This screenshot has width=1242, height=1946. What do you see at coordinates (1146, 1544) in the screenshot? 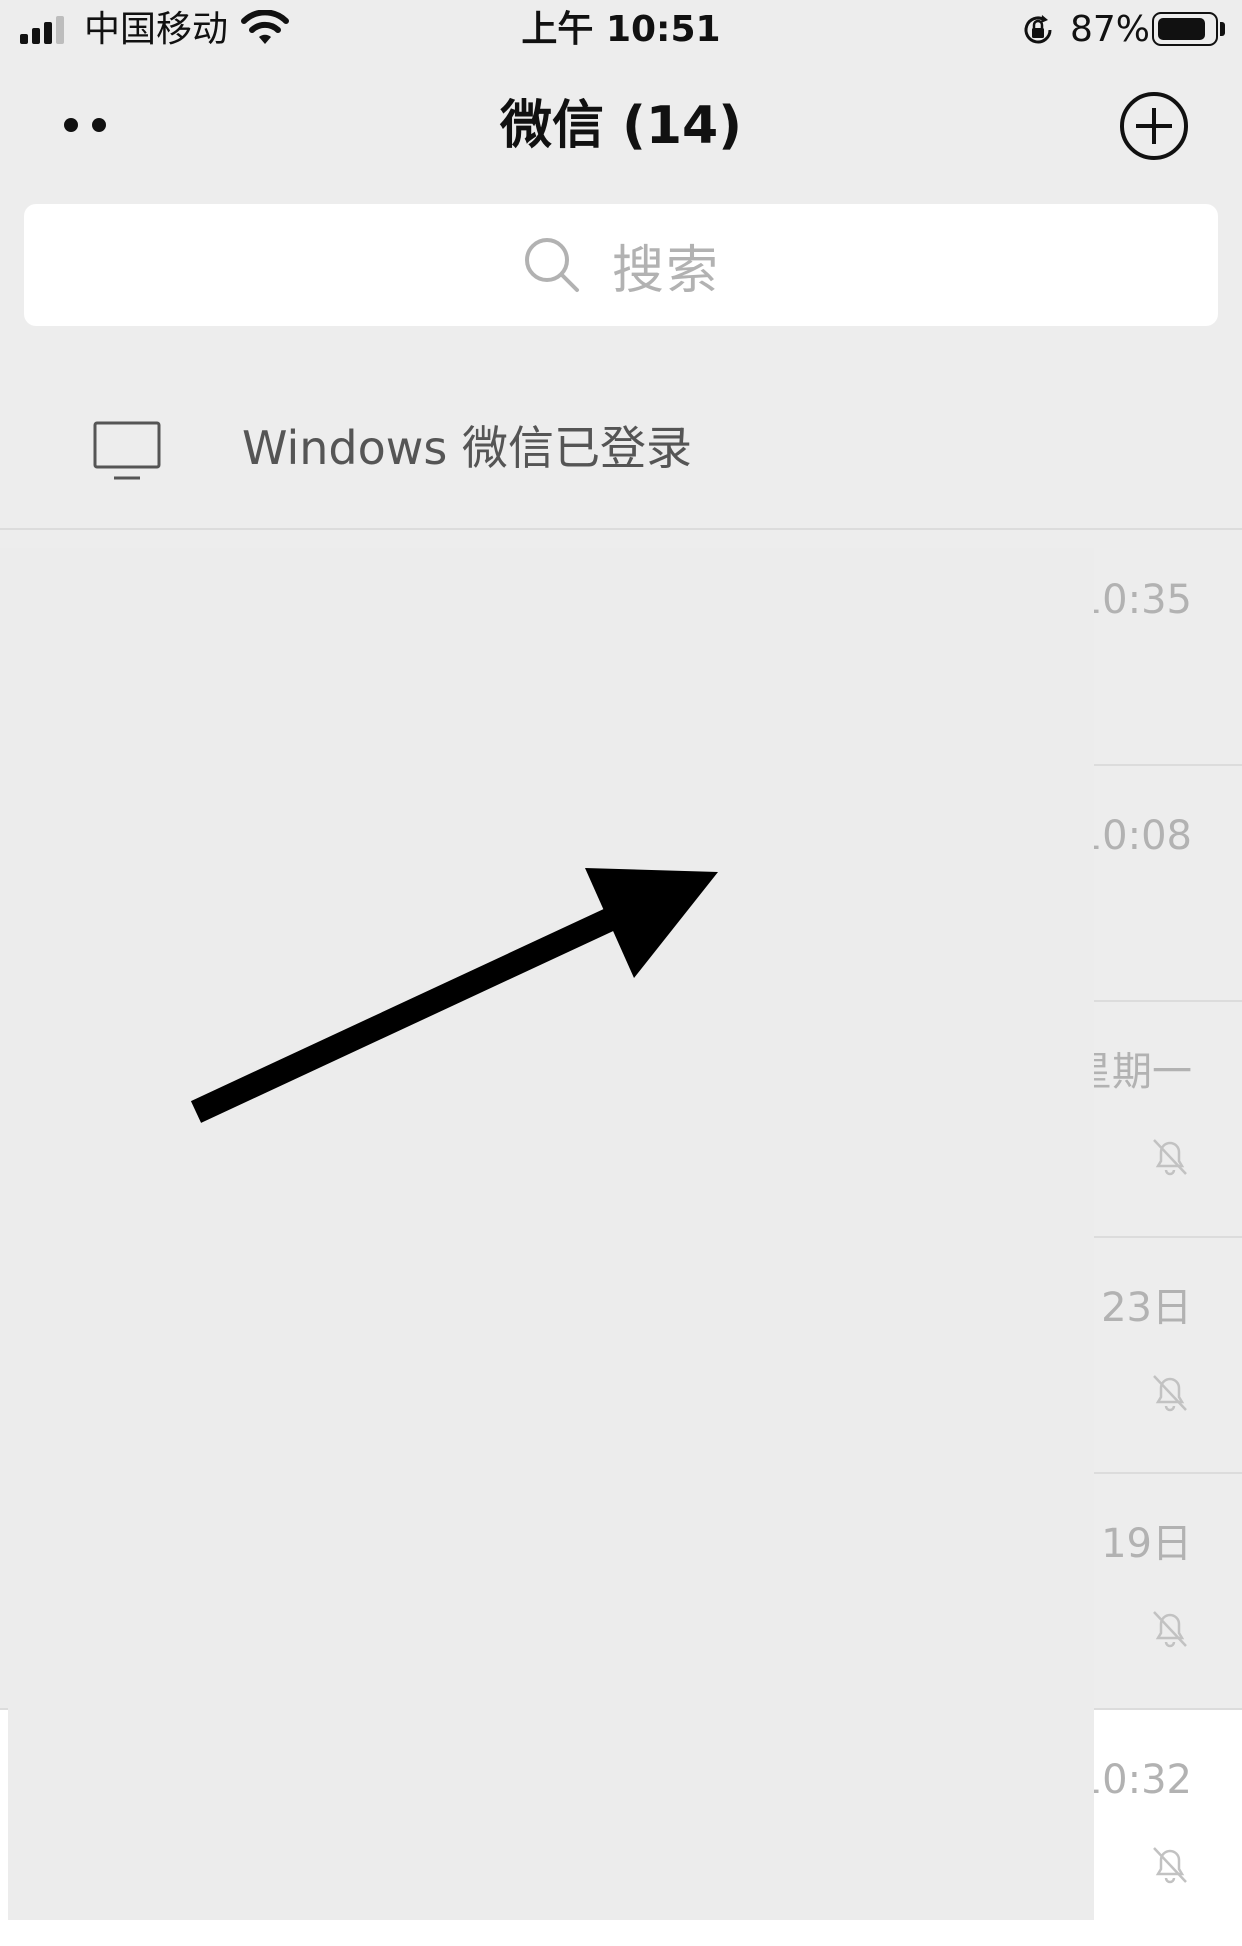
I see `chat-time: 19日` at bounding box center [1146, 1544].